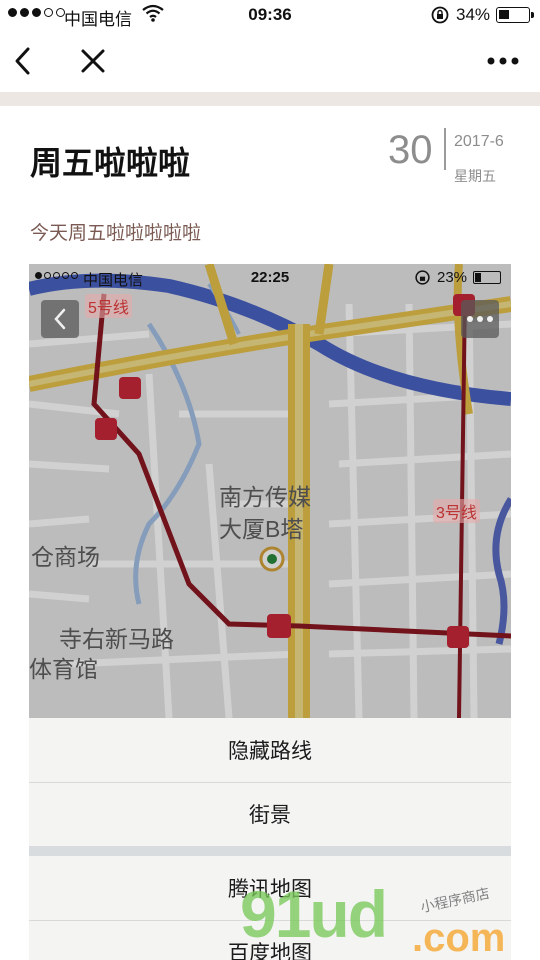 The width and height of the screenshot is (540, 960). Describe the element at coordinates (513, 15) in the screenshot. I see `battery-icon` at that location.